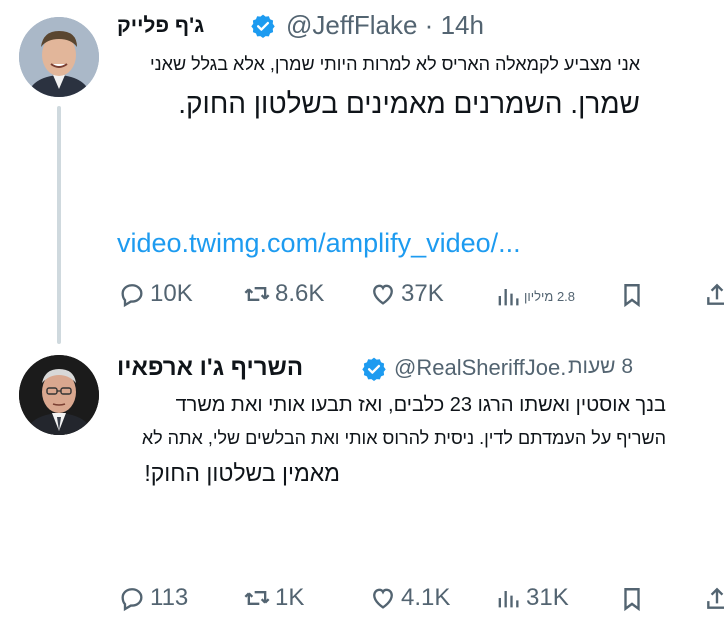  Describe the element at coordinates (426, 597) in the screenshot. I see `tweet2-like-count: 4.1K` at that location.